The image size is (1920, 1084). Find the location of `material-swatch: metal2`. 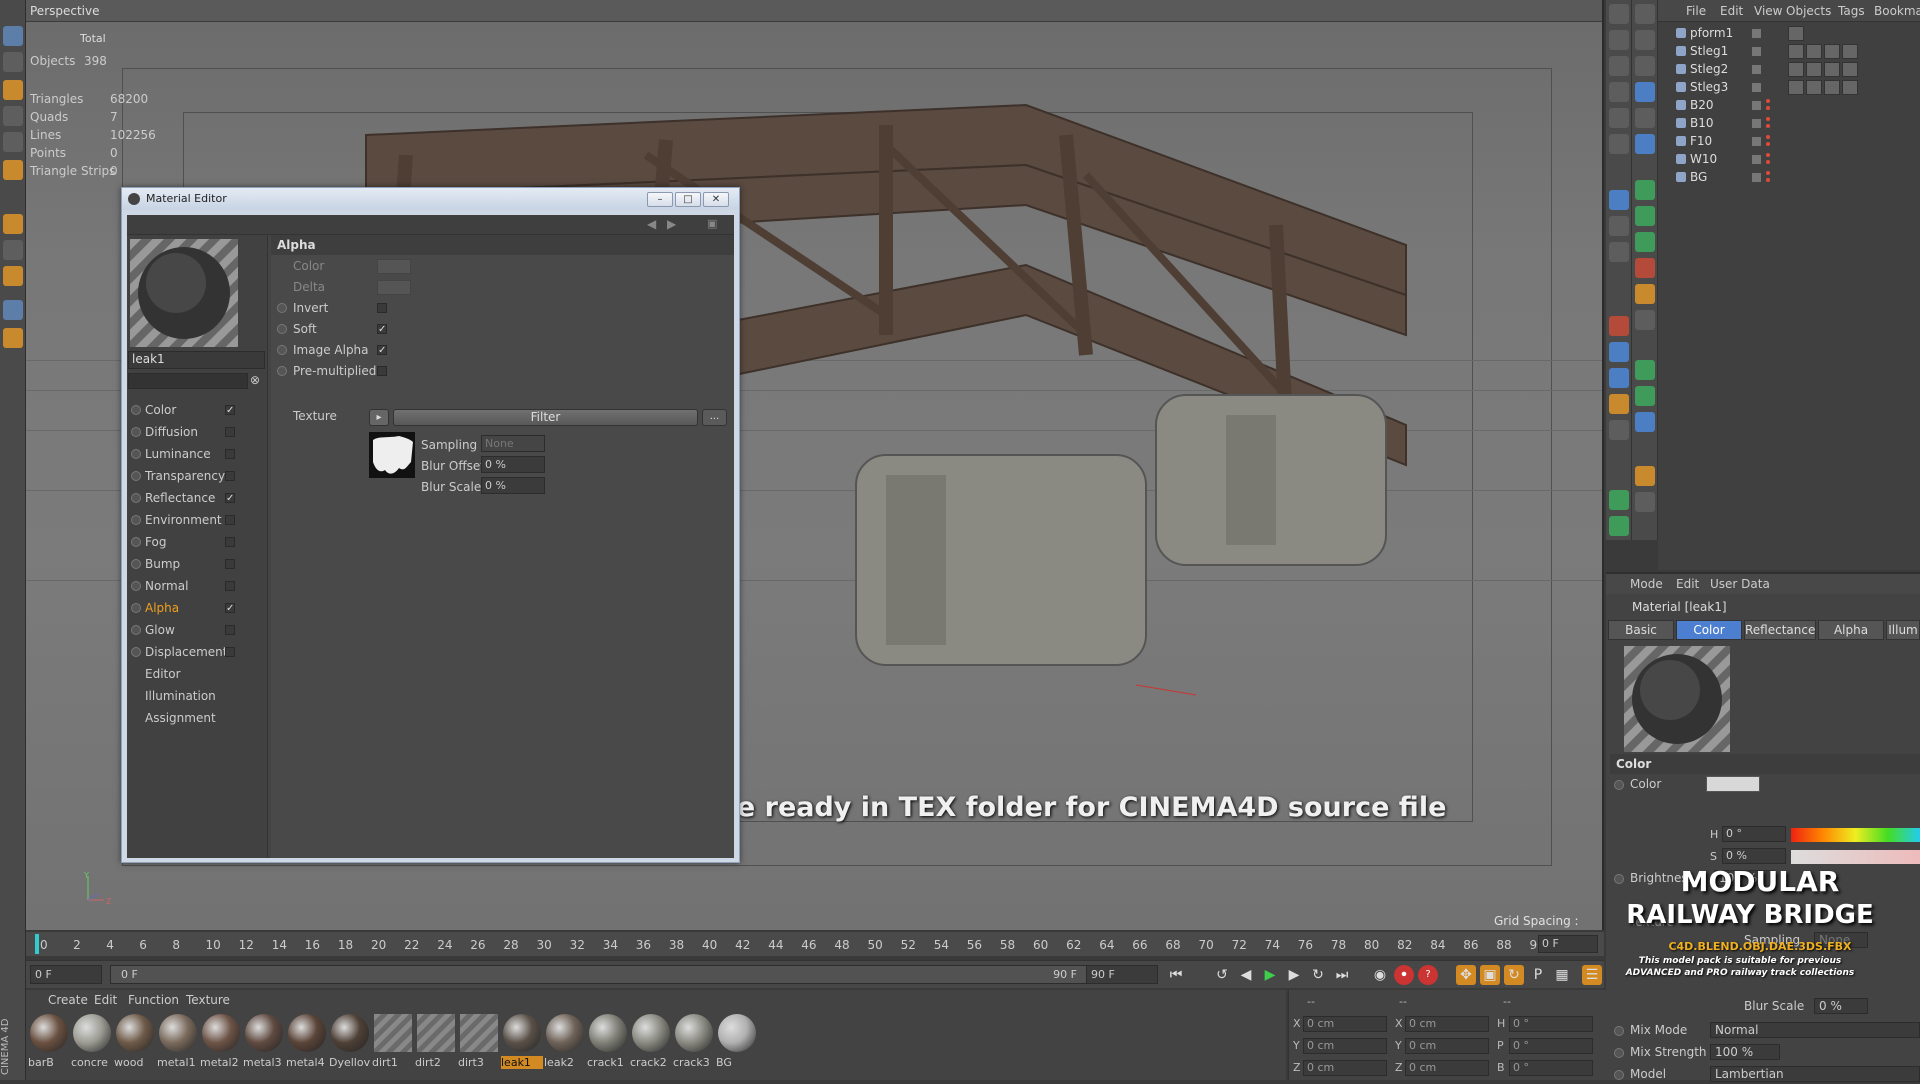

material-swatch: metal2 is located at coordinates (221, 1045).